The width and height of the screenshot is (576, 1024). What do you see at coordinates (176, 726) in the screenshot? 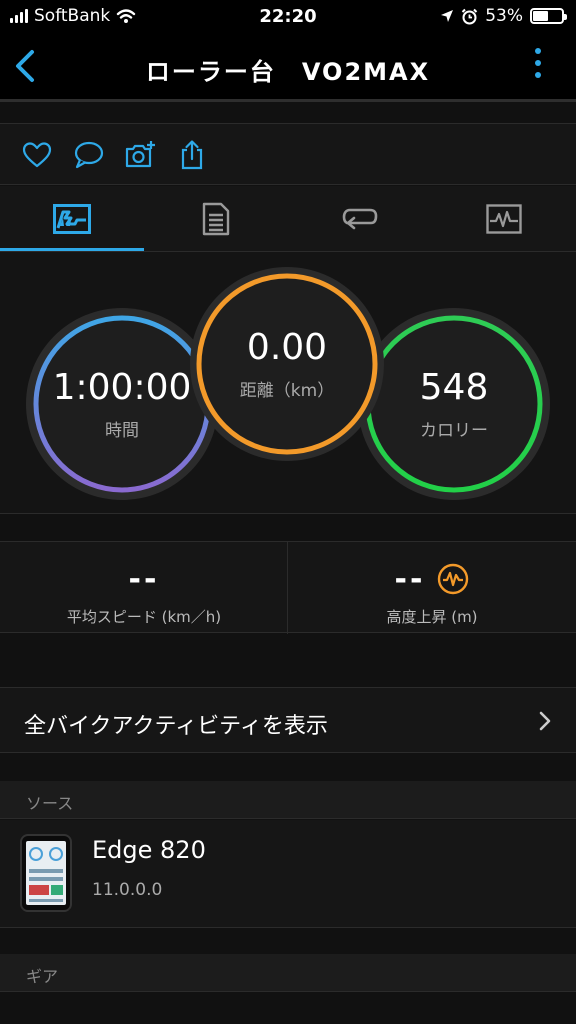
I see `all-bike-activities-label: 全バイクアクティビティを表示` at bounding box center [176, 726].